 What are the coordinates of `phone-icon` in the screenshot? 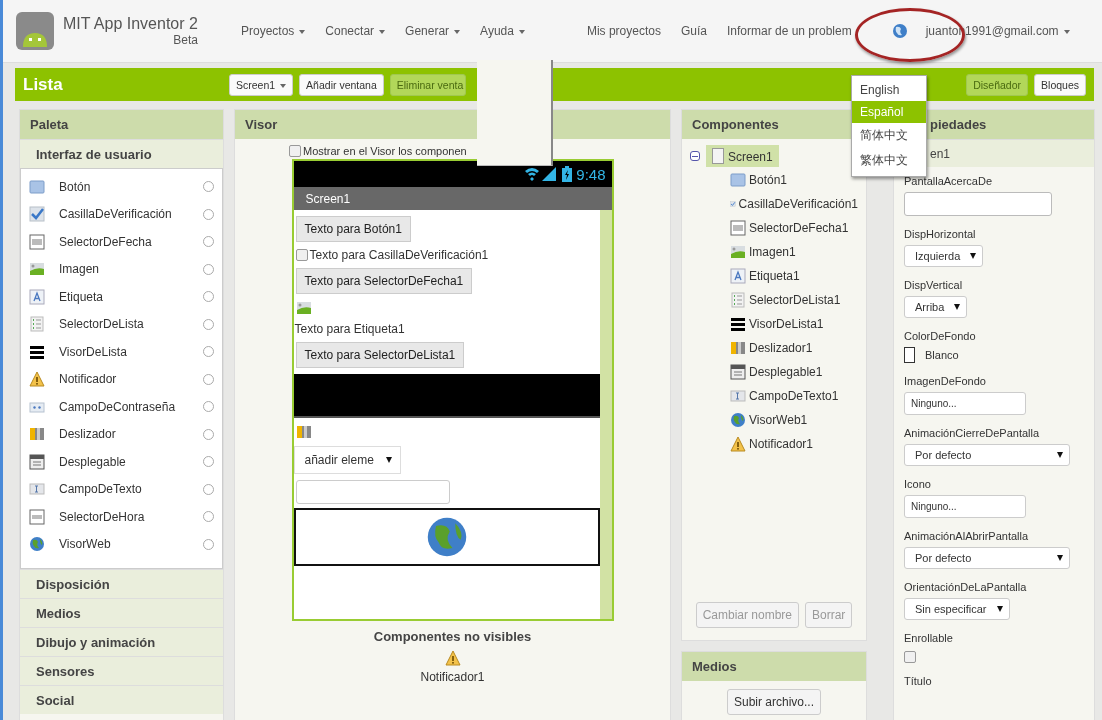 It's located at (718, 156).